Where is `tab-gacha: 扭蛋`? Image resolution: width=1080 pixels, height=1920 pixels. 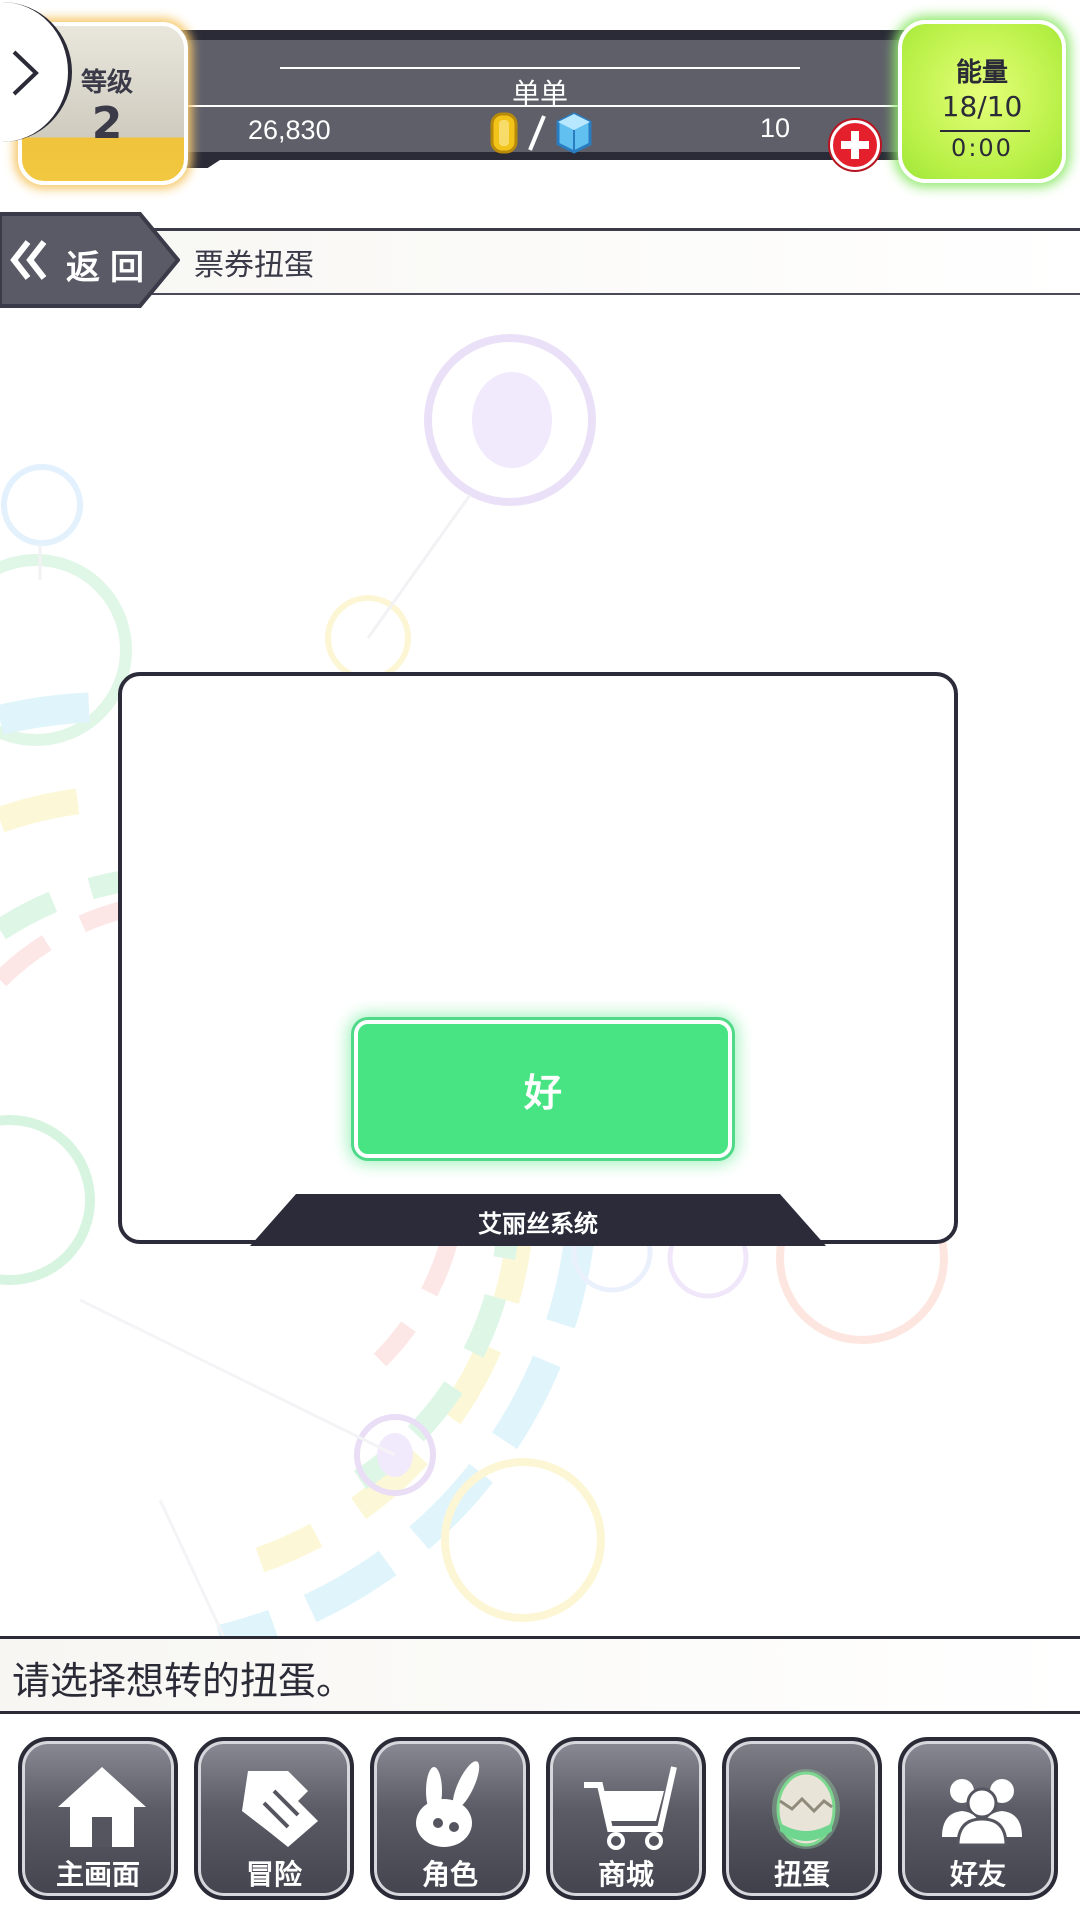
tab-gacha: 扭蛋 is located at coordinates (802, 1818).